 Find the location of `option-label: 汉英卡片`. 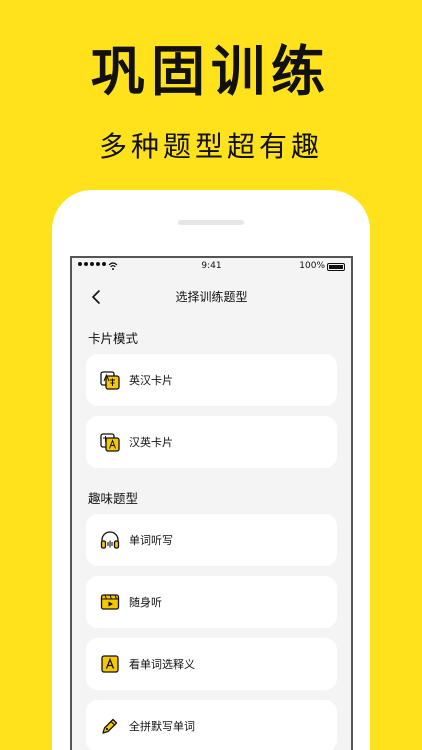

option-label: 汉英卡片 is located at coordinates (151, 442).